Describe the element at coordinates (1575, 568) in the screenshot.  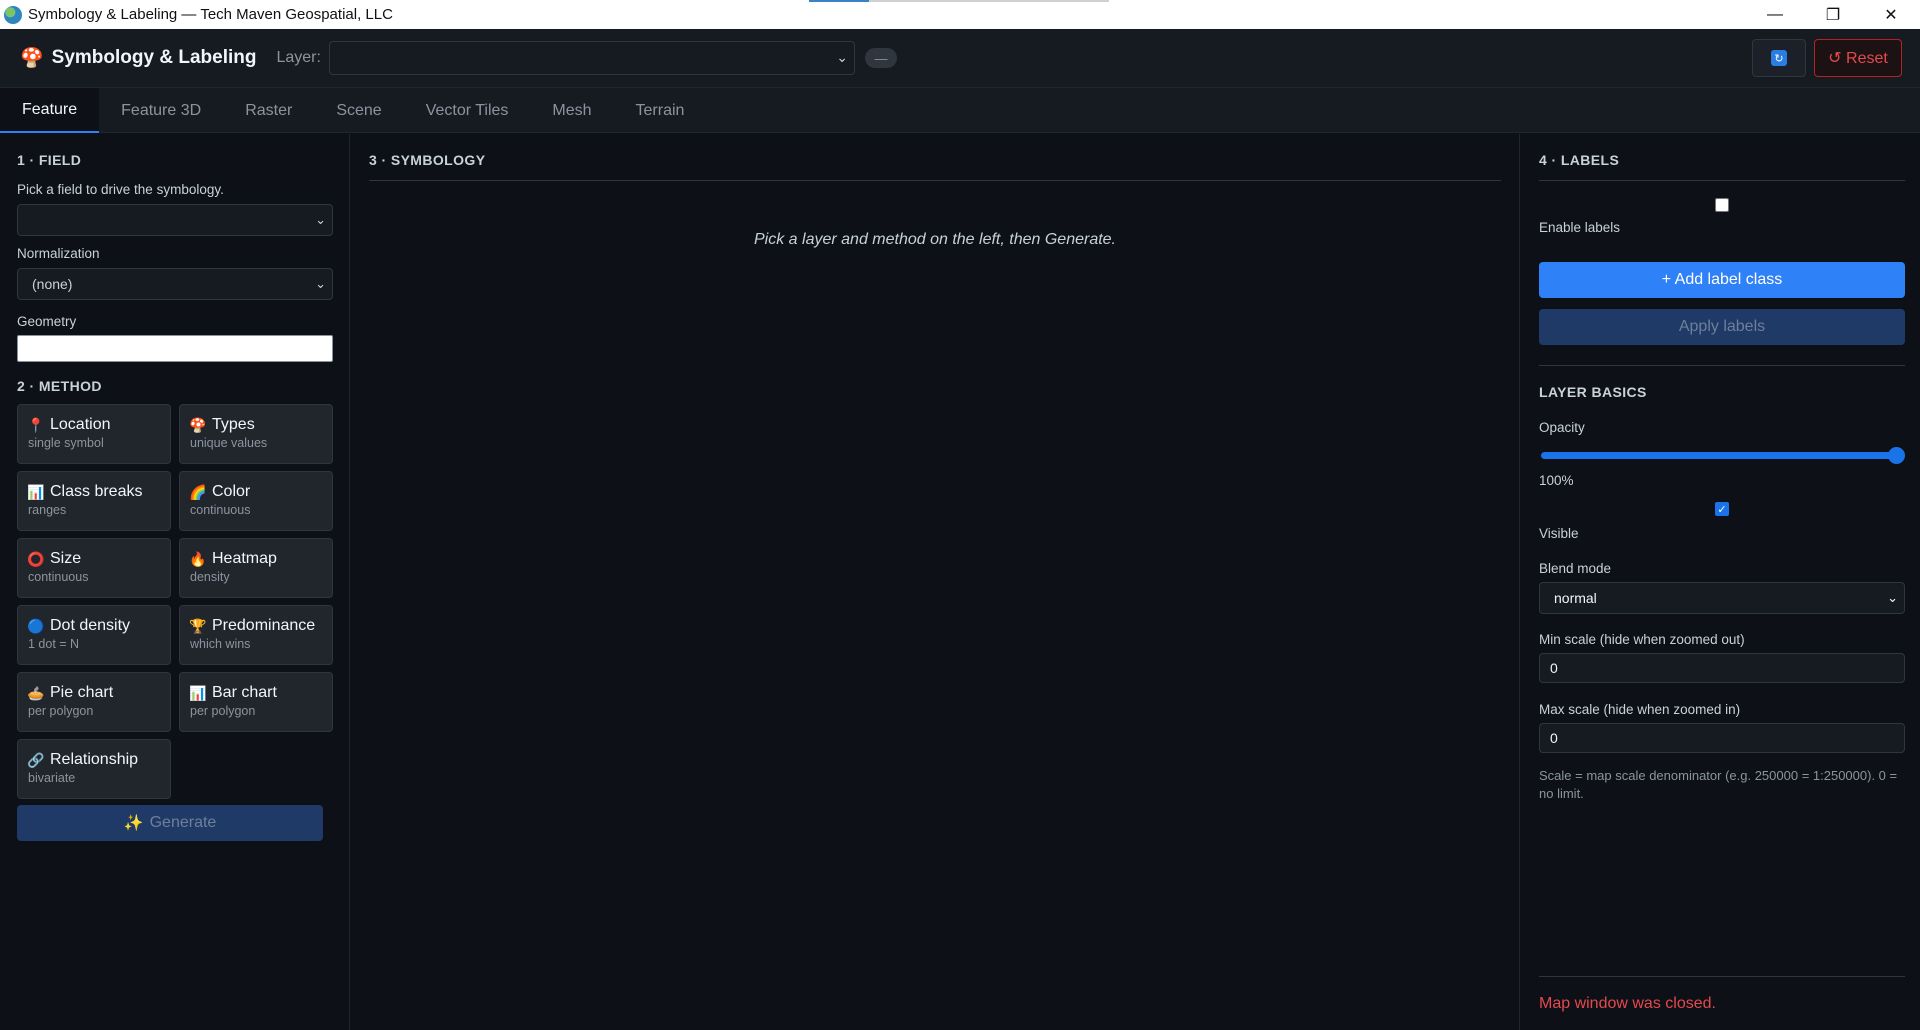
I see `blend-mode-label: Blend mode` at that location.